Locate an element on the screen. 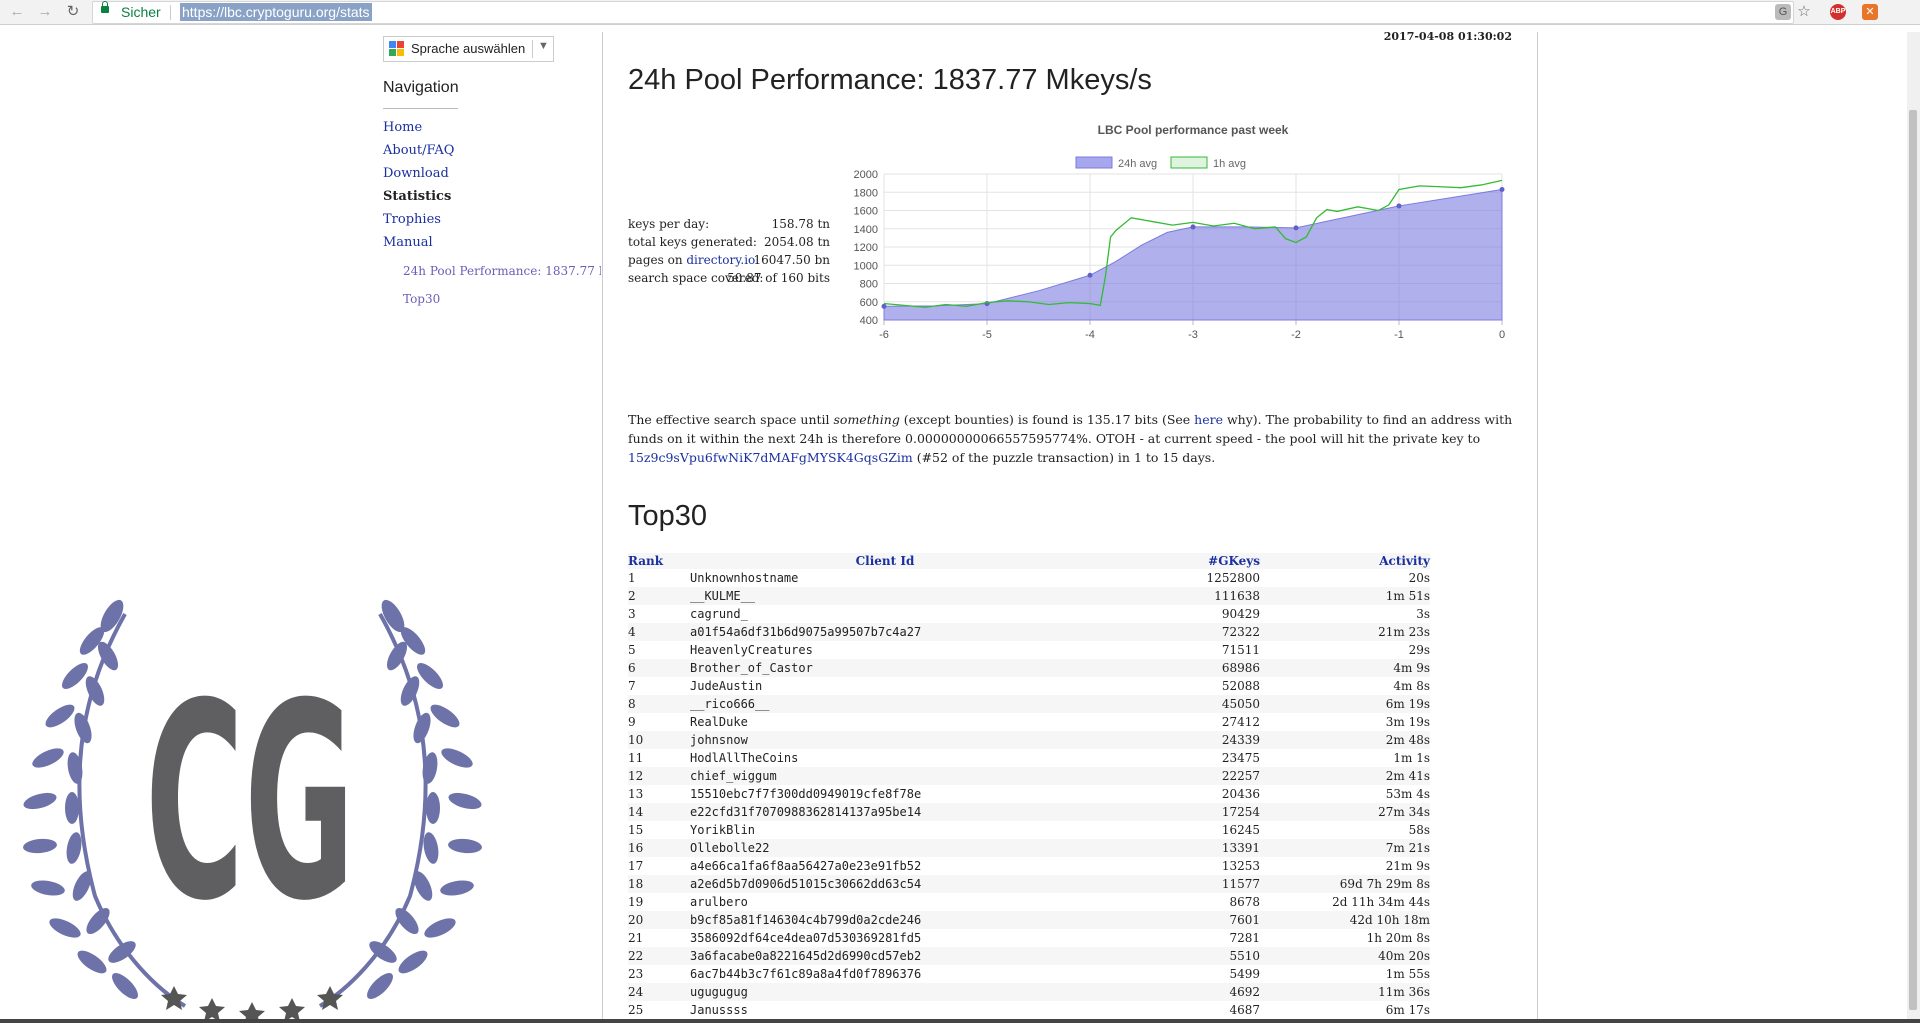 The height and width of the screenshot is (1023, 1920). activity-cell: 1m 1s is located at coordinates (1411, 758).